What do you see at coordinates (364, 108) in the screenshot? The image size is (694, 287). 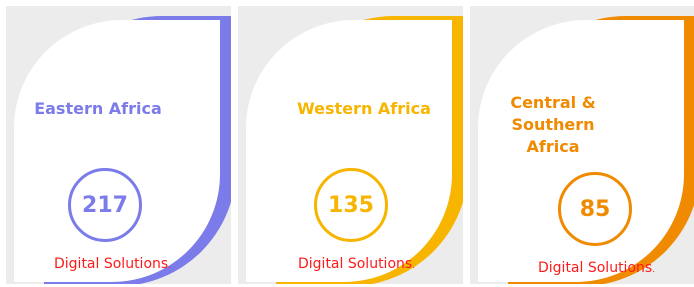 I see `region-title: Western Africa` at bounding box center [364, 108].